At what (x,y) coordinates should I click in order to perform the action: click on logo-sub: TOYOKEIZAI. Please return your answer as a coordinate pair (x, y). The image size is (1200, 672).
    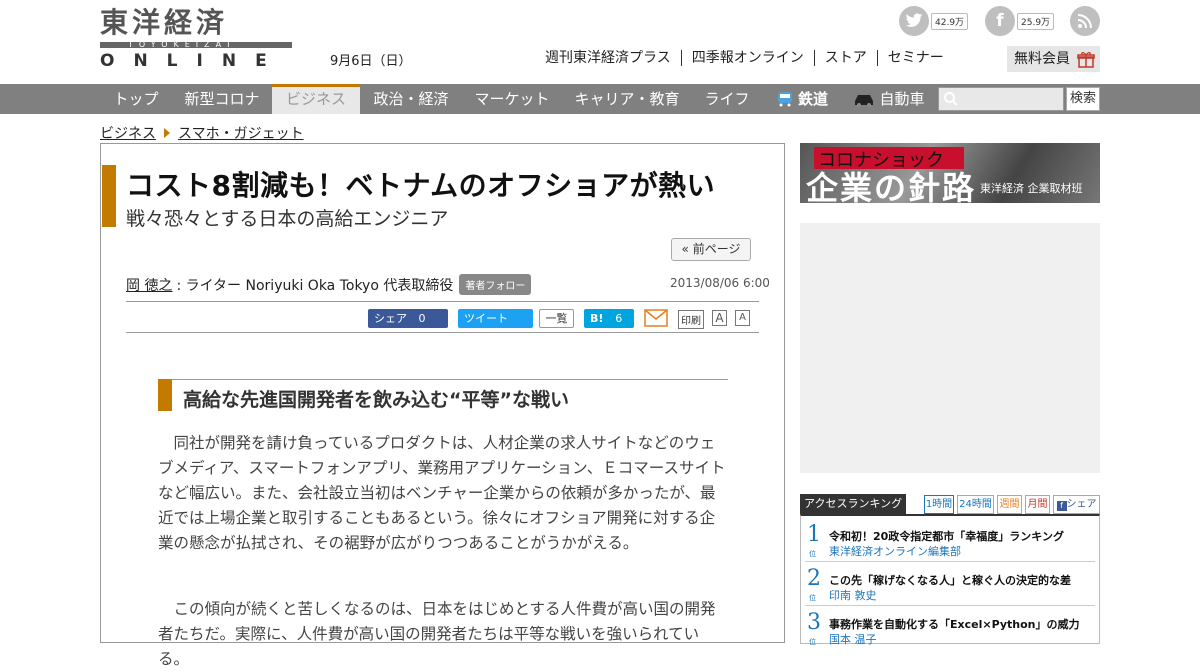
    Looking at the image, I should click on (182, 44).